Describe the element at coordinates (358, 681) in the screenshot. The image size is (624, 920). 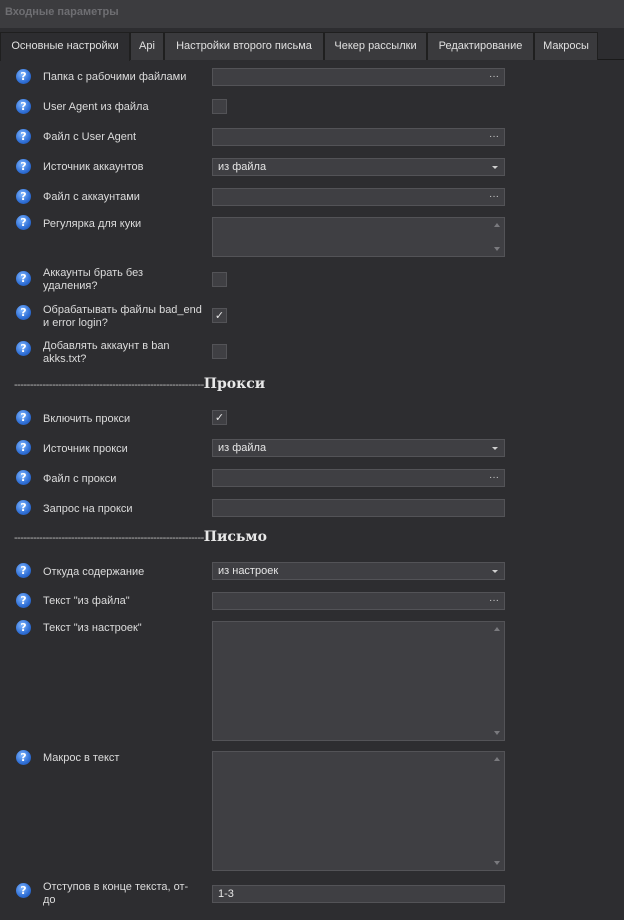
I see `text-from-settings-textarea` at that location.